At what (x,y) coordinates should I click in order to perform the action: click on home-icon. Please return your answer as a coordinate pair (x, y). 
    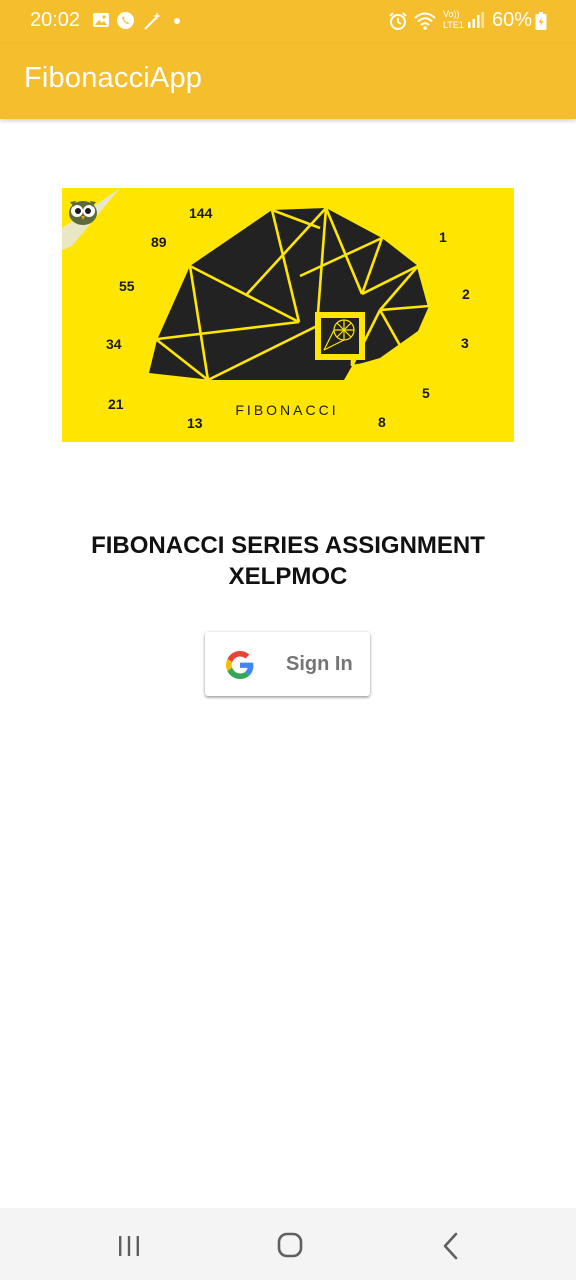
    Looking at the image, I should click on (290, 1246).